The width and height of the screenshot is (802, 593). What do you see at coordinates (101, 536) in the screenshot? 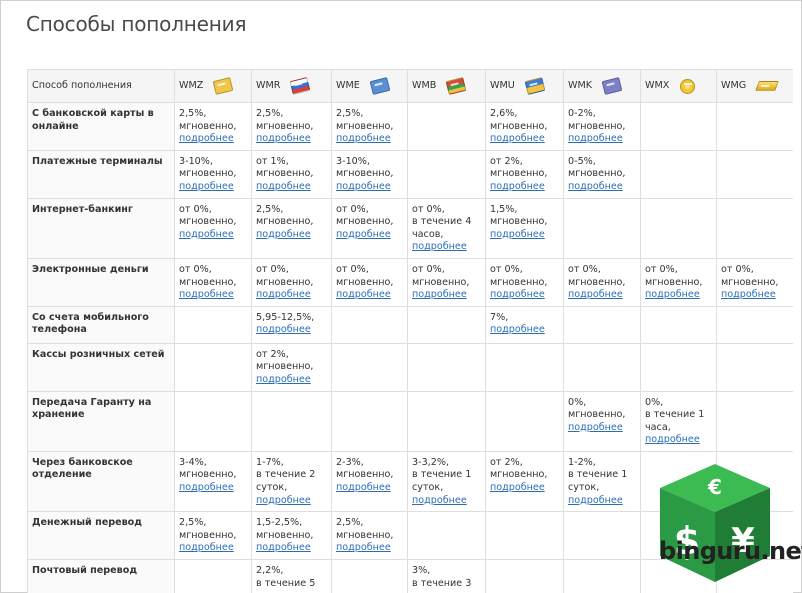
I see `method-label: Денежный перевод` at bounding box center [101, 536].